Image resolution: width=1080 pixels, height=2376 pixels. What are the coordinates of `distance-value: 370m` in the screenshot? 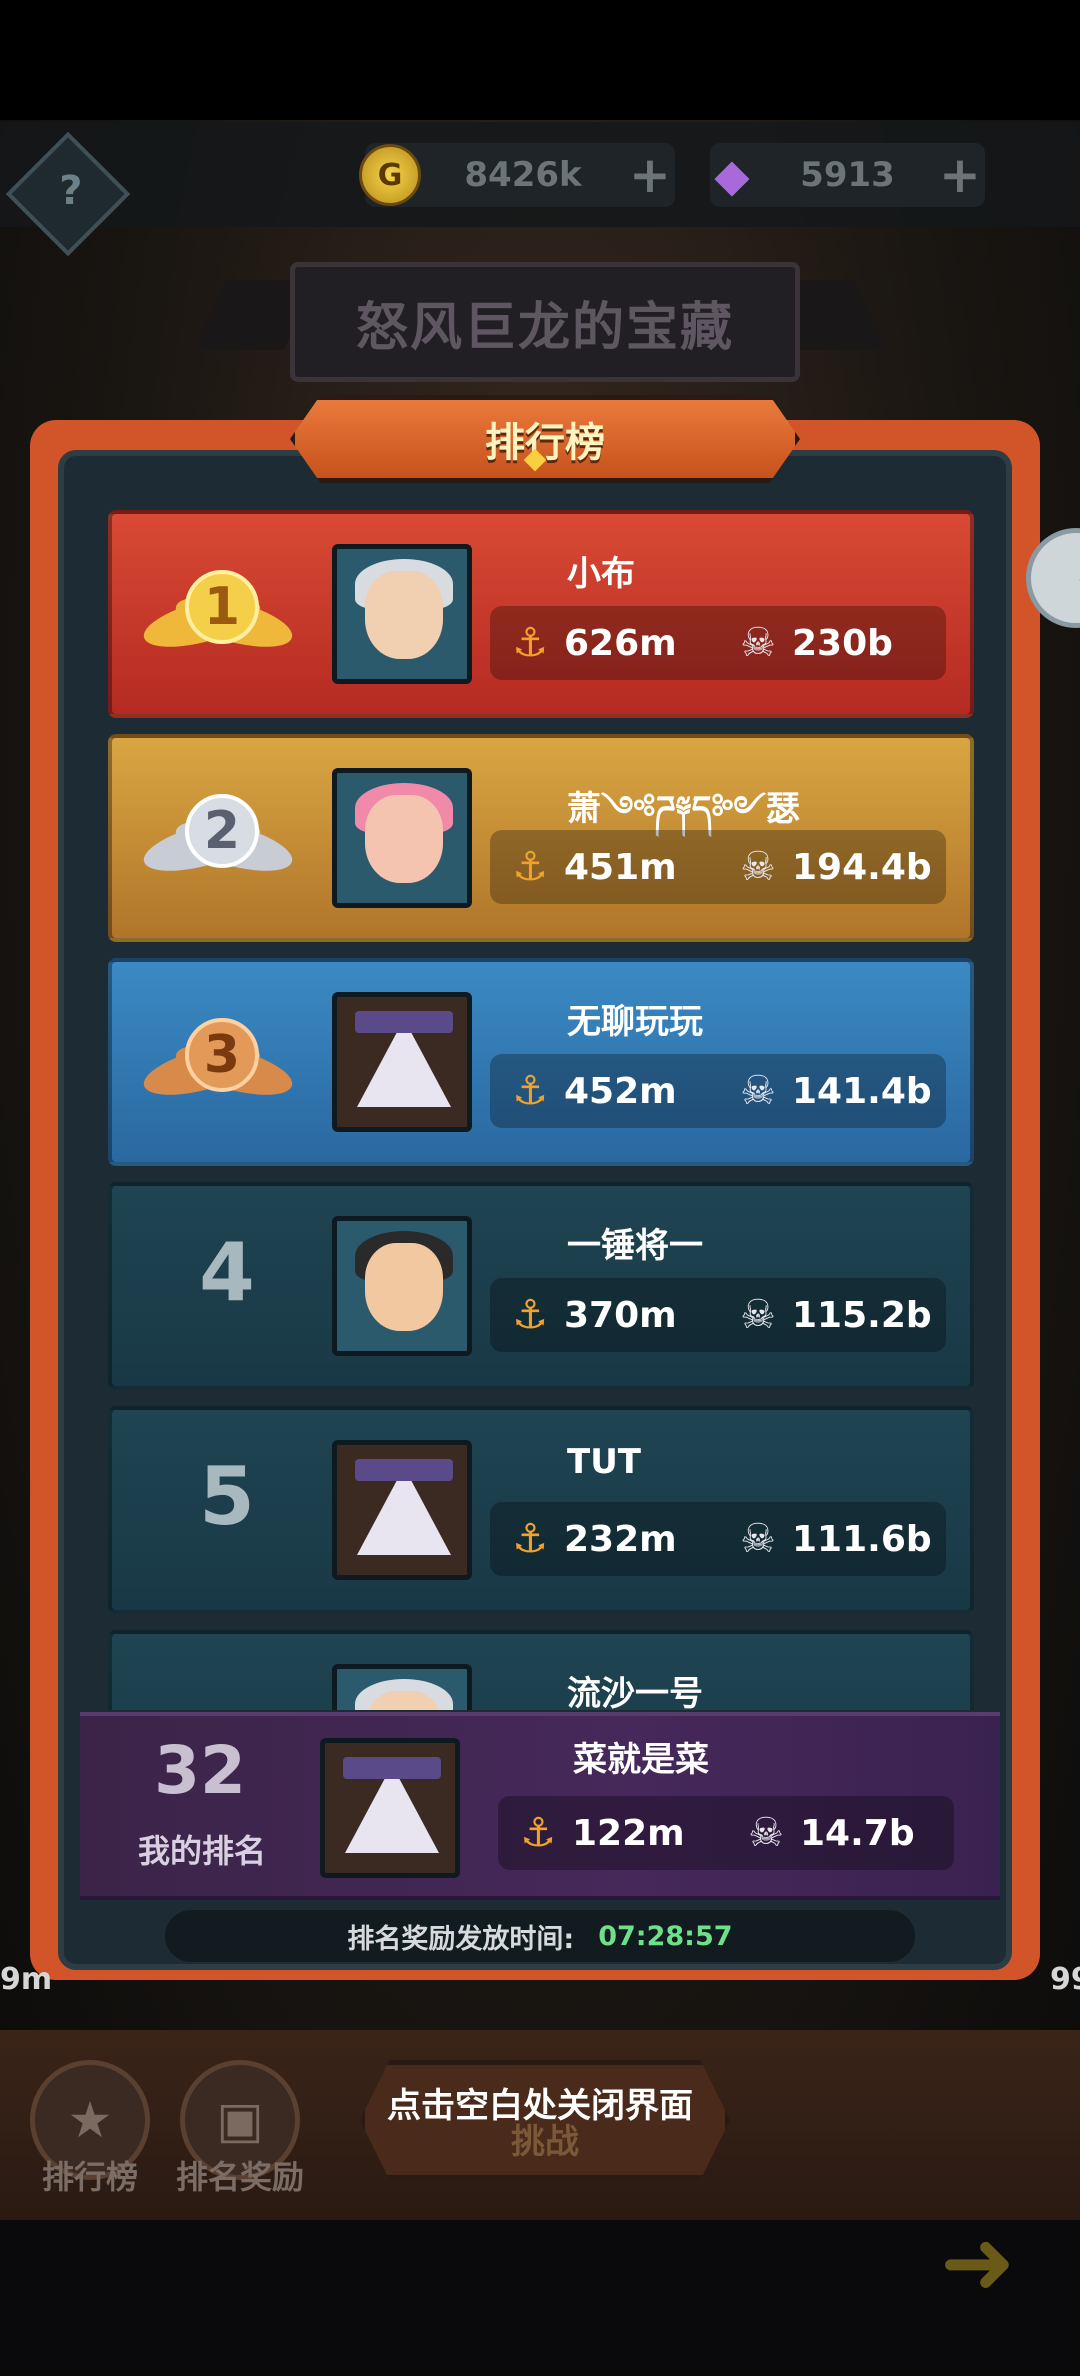 It's located at (620, 1315).